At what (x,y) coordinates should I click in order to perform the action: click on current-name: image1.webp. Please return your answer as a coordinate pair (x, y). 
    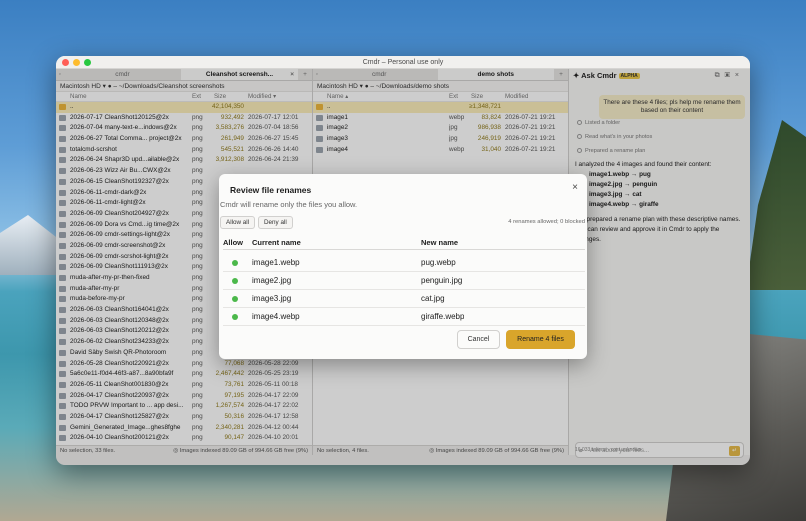
    Looking at the image, I should click on (276, 262).